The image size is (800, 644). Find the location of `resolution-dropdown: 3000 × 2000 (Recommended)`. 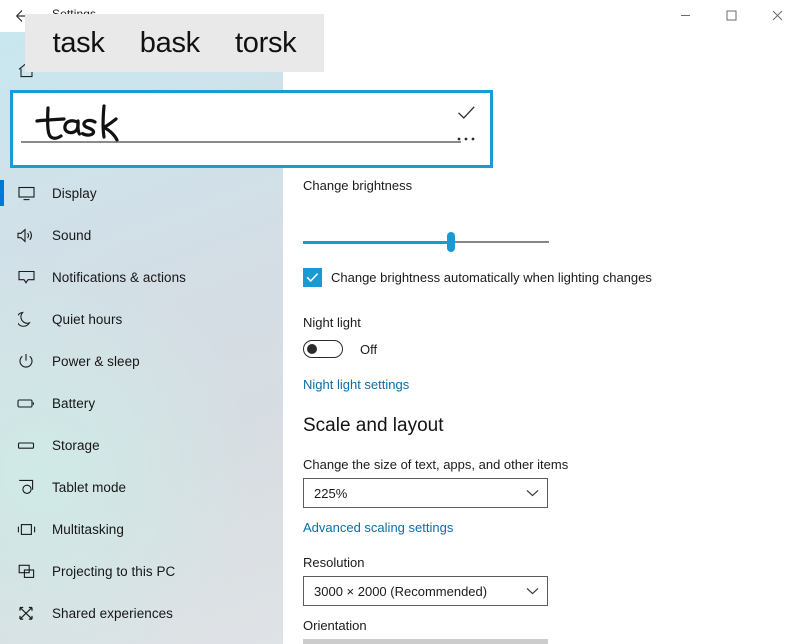

resolution-dropdown: 3000 × 2000 (Recommended) is located at coordinates (425, 591).